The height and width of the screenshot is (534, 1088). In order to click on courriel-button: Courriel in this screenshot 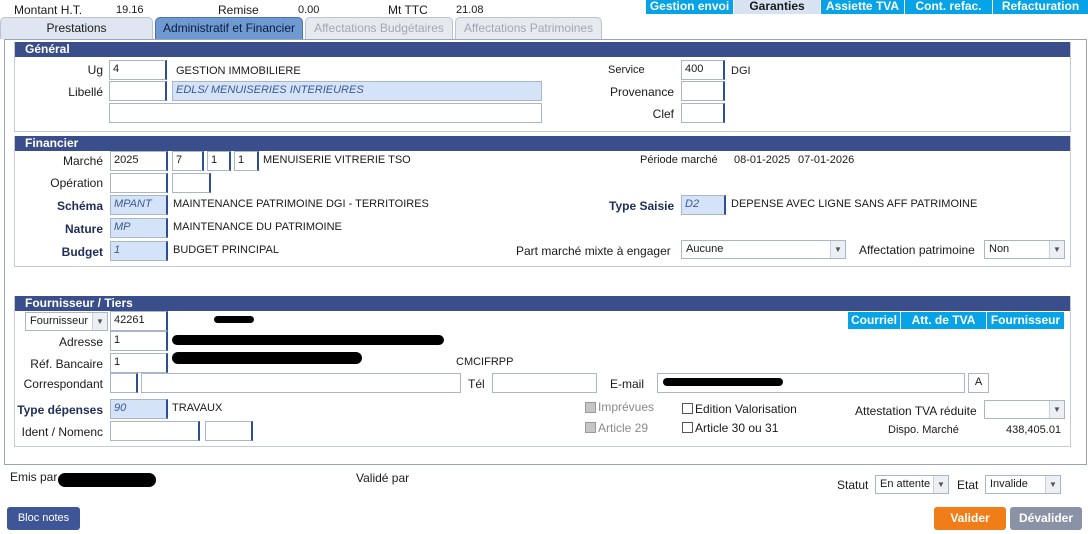, I will do `click(873, 320)`.